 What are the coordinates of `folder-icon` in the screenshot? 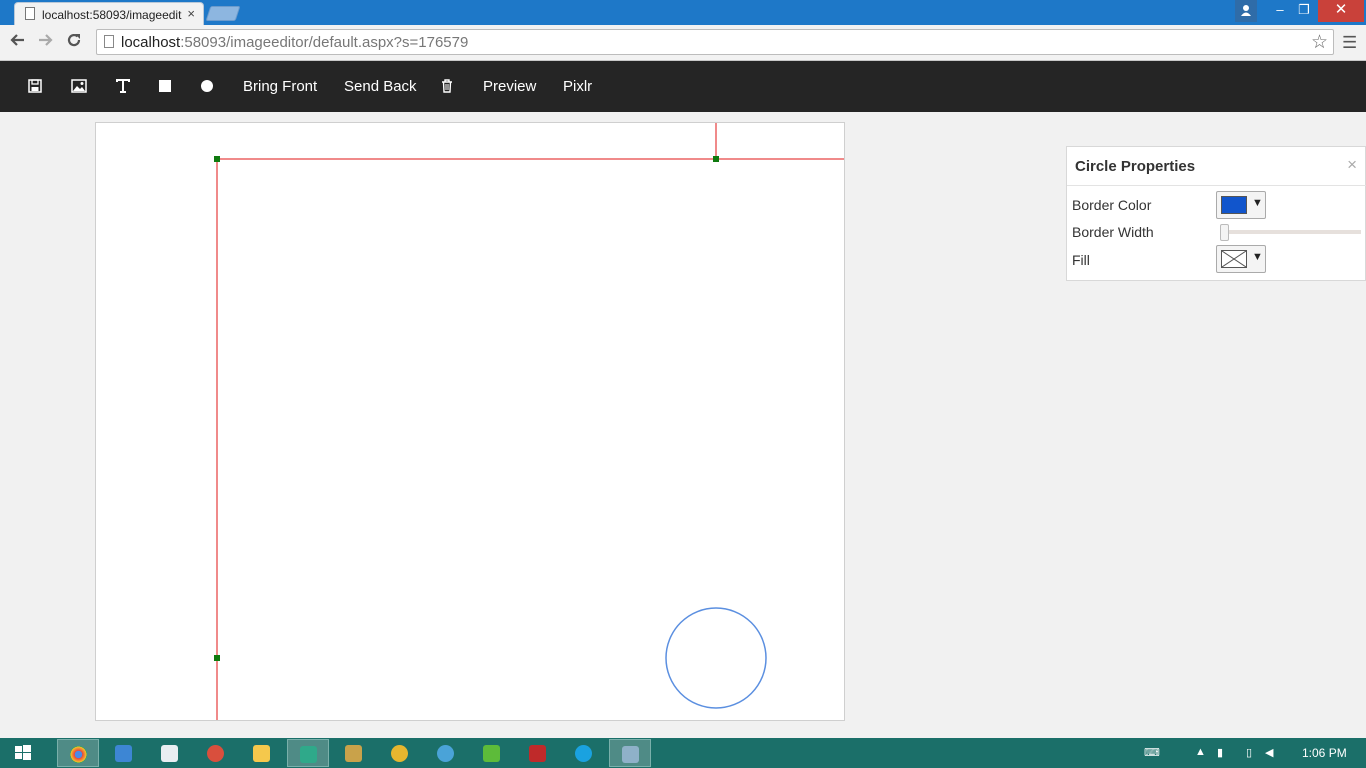 It's located at (261, 753).